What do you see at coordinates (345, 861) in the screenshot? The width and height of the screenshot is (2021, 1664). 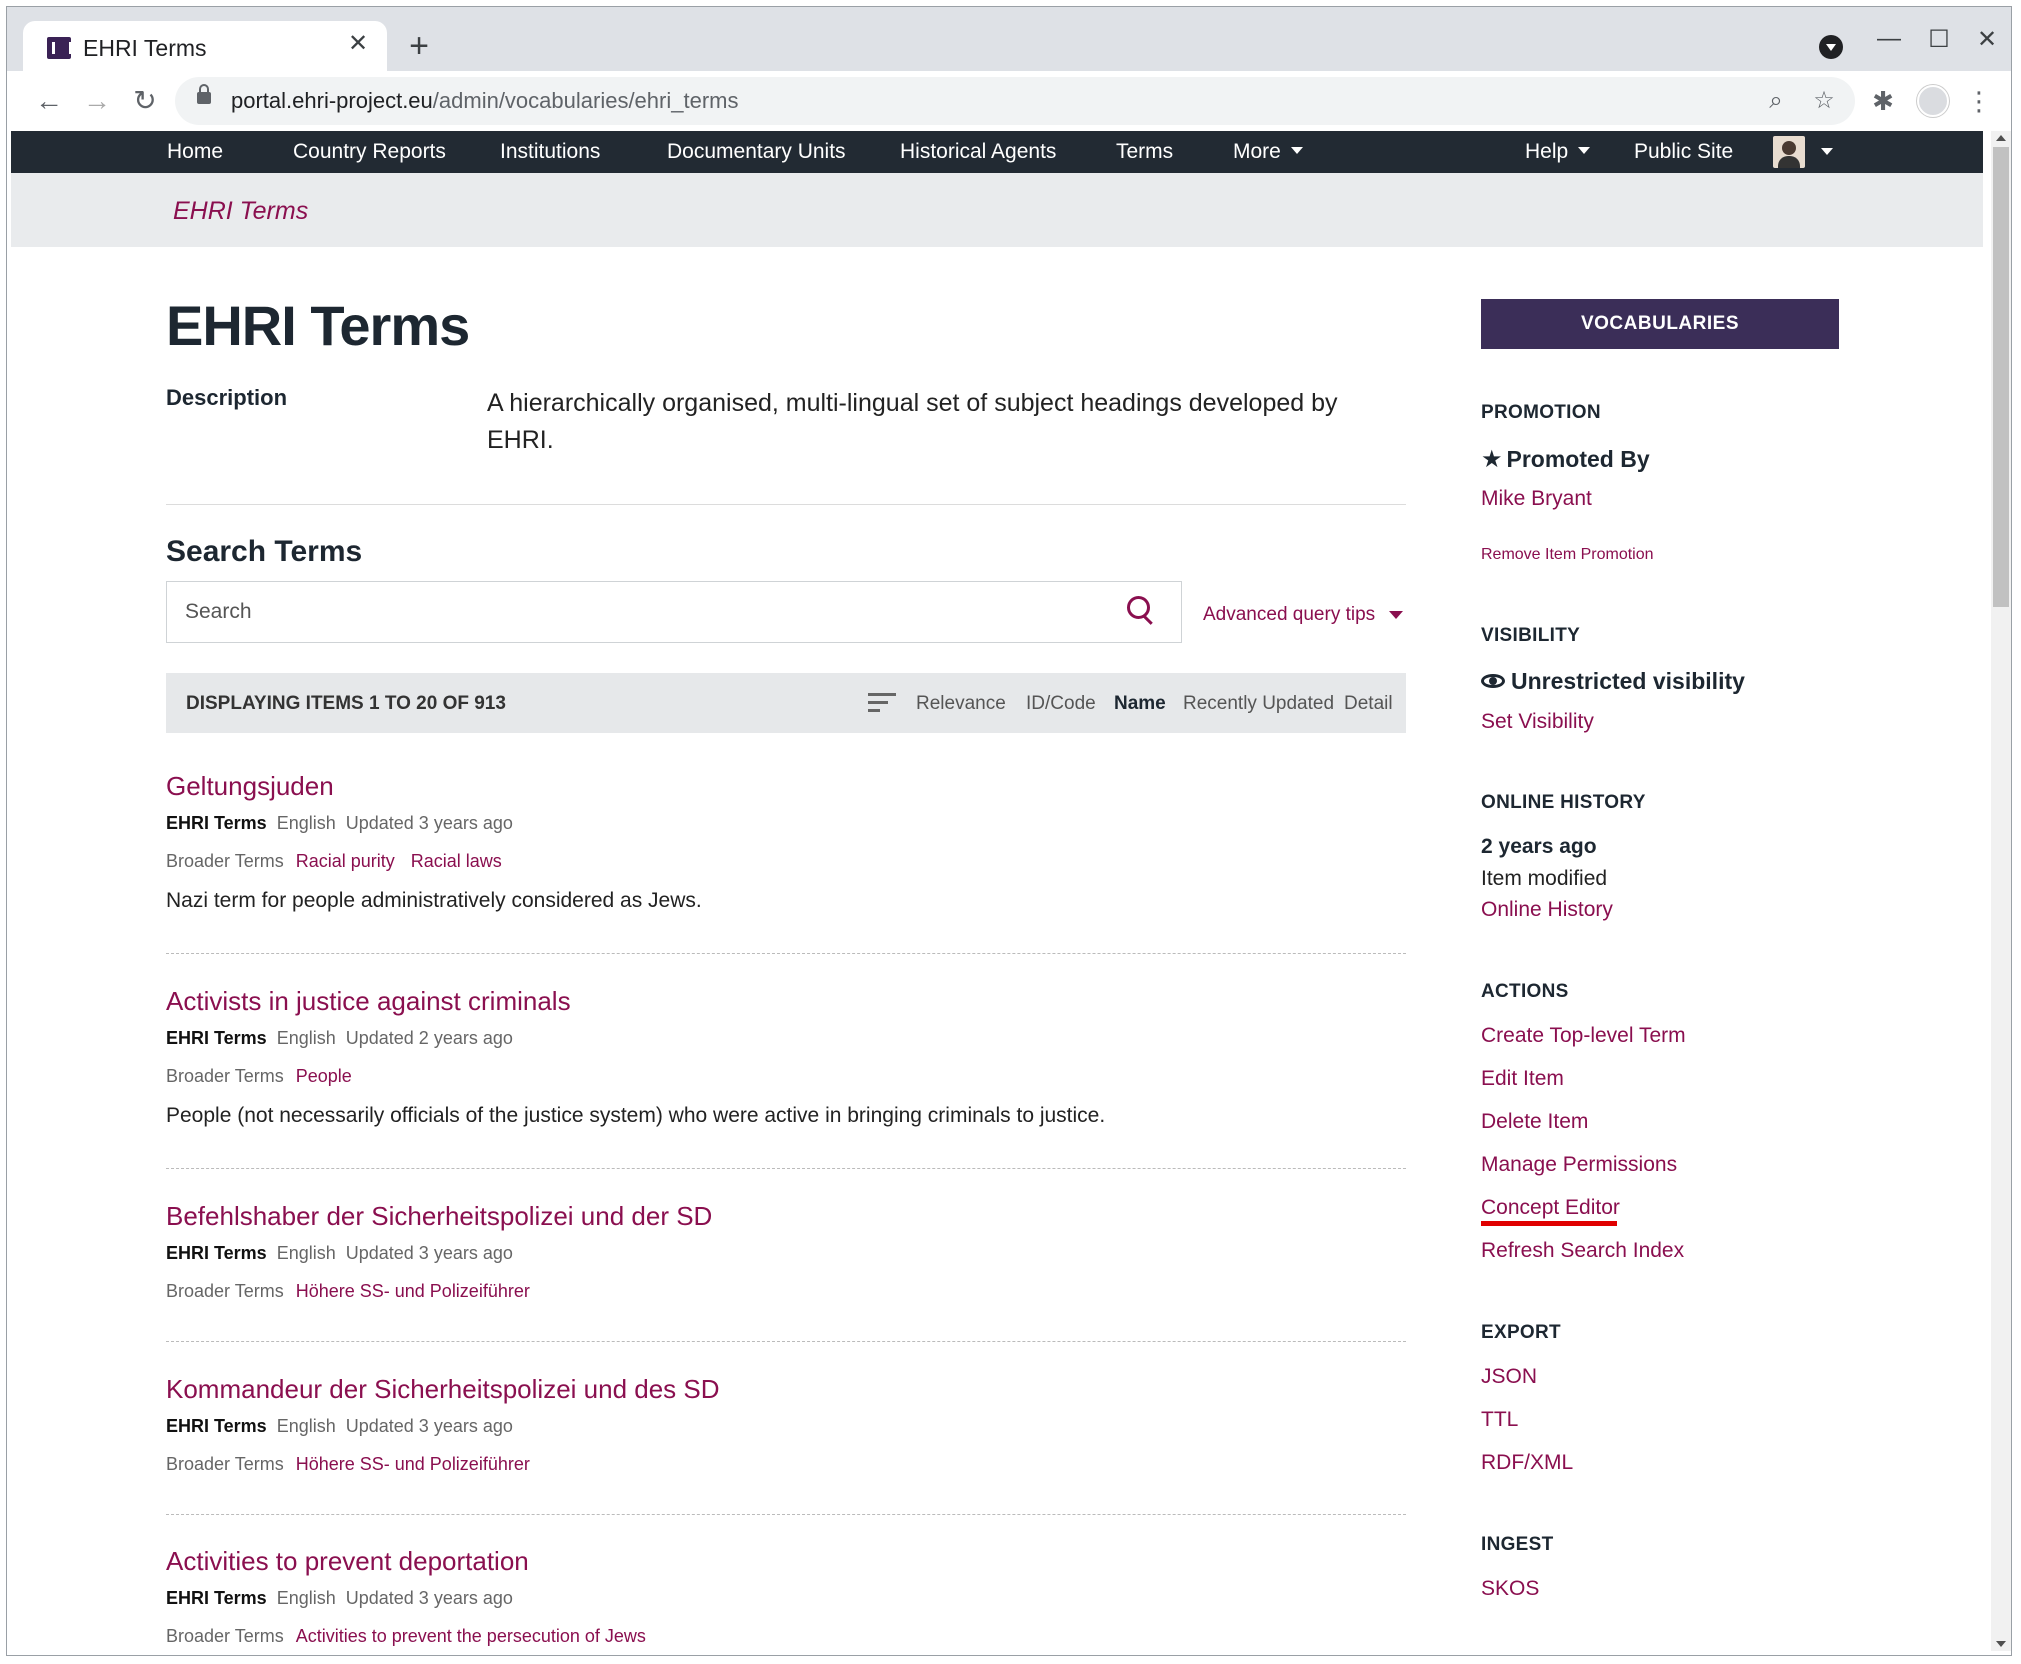 I see `broader-link: Racial purity` at bounding box center [345, 861].